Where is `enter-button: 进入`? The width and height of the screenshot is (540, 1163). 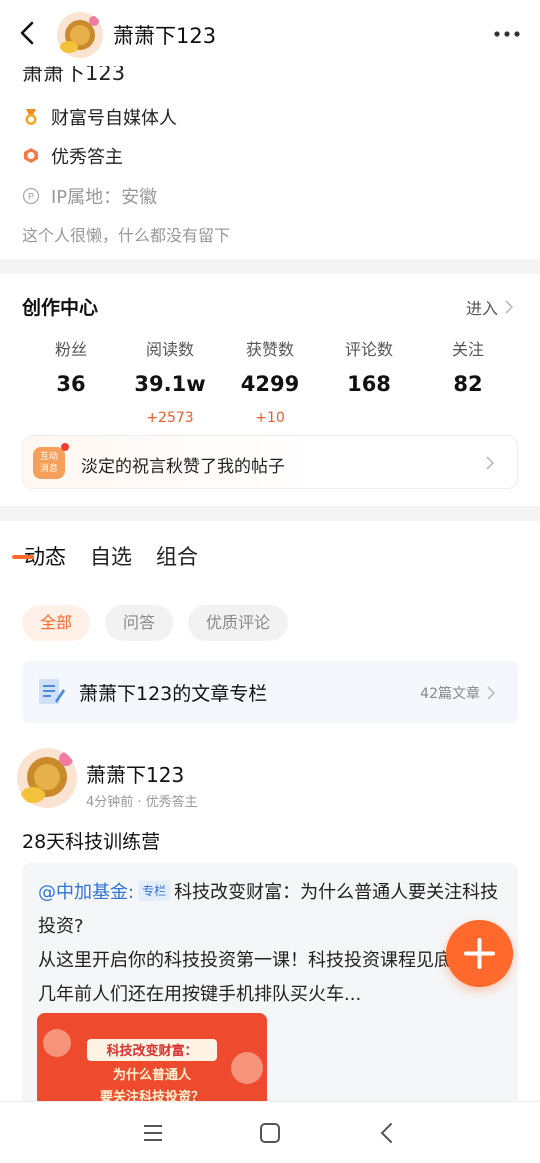 enter-button: 进入 is located at coordinates (490, 307).